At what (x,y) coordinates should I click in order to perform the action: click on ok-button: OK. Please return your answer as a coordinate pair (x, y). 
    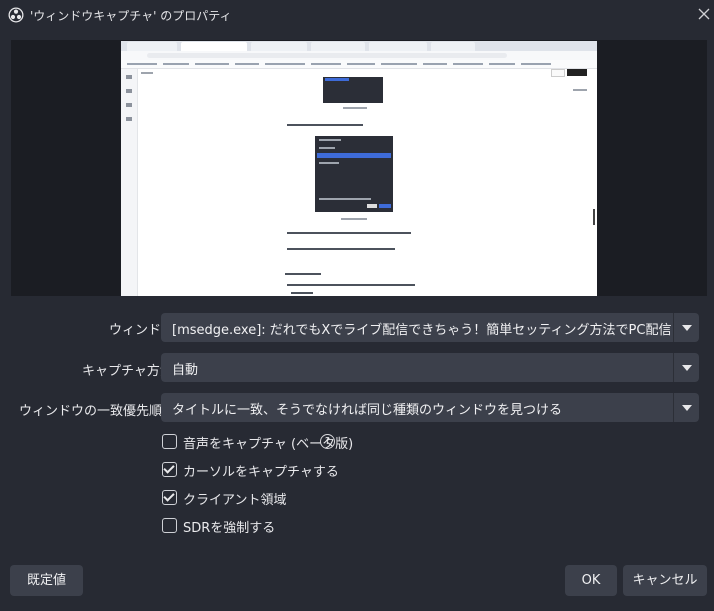
    Looking at the image, I should click on (591, 580).